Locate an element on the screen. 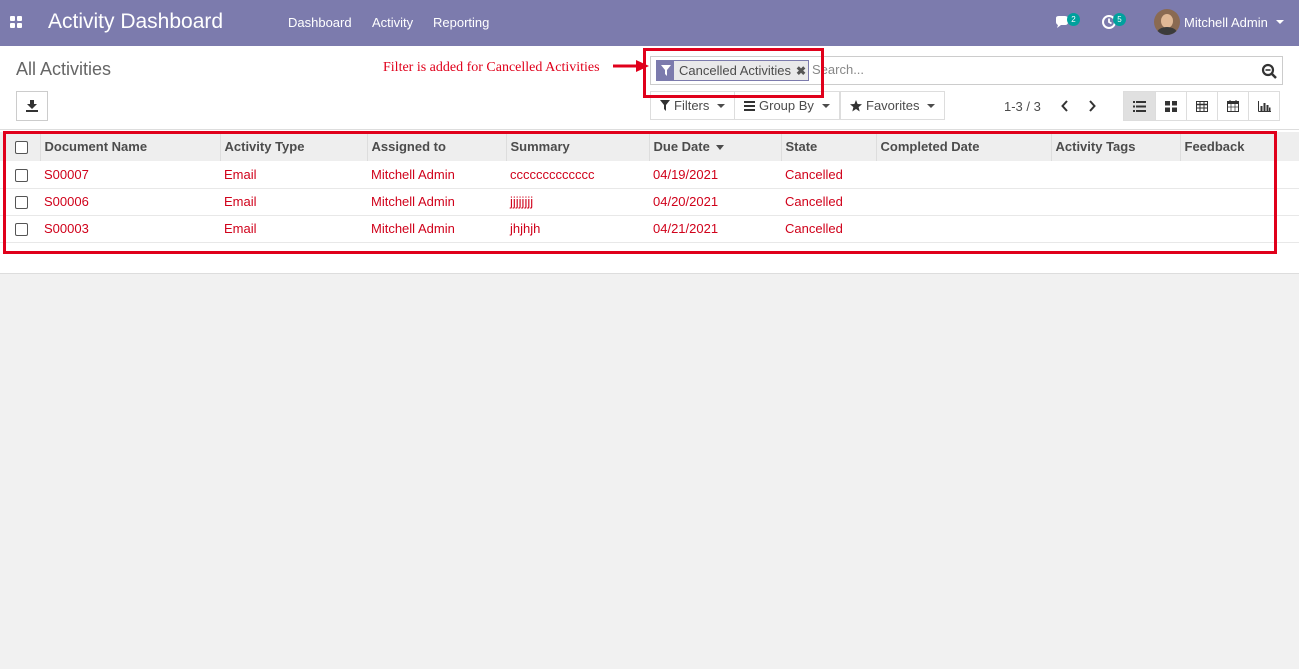 Image resolution: width=1299 pixels, height=669 pixels. messages-count-badge: 2 is located at coordinates (1073, 19).